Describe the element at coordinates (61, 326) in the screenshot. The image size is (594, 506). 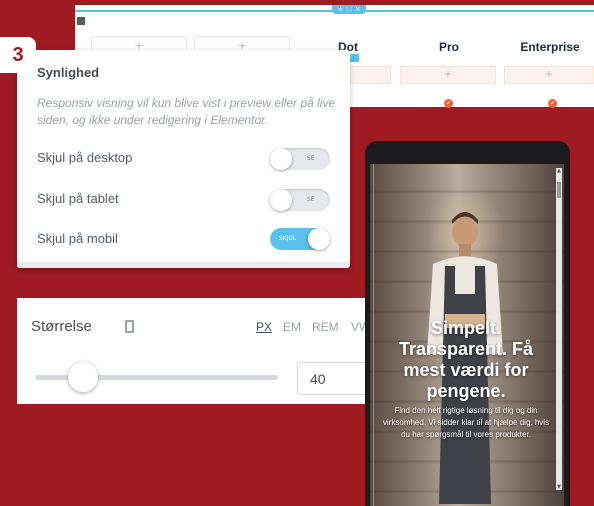
I see `size-label: Størrelse` at that location.